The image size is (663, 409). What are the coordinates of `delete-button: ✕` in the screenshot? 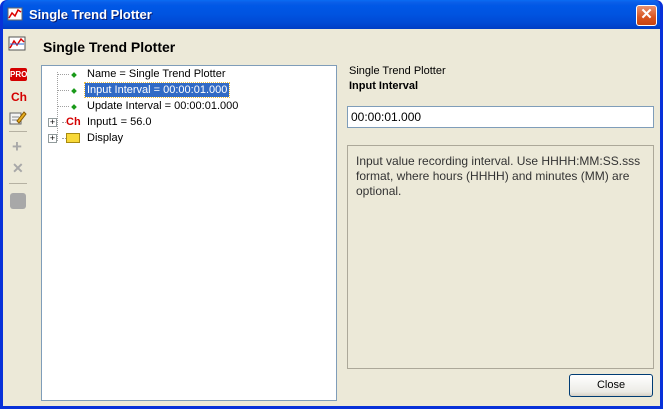 It's located at (18, 169).